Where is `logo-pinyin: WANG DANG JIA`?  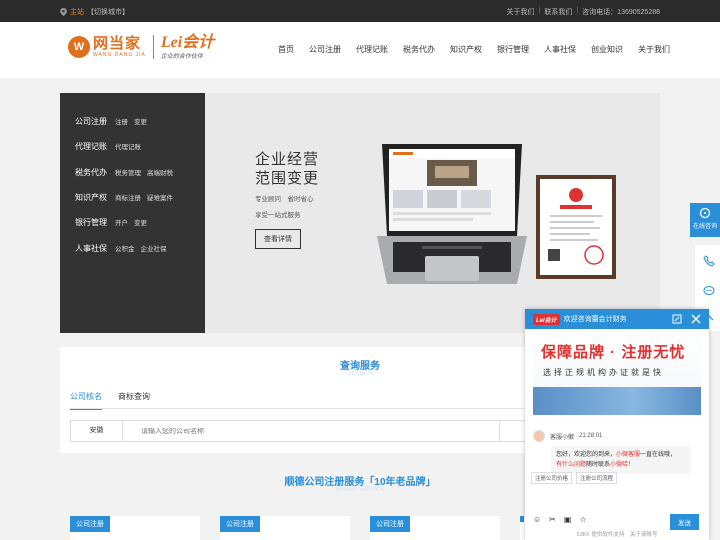
logo-pinyin: WANG DANG JIA is located at coordinates (119, 55).